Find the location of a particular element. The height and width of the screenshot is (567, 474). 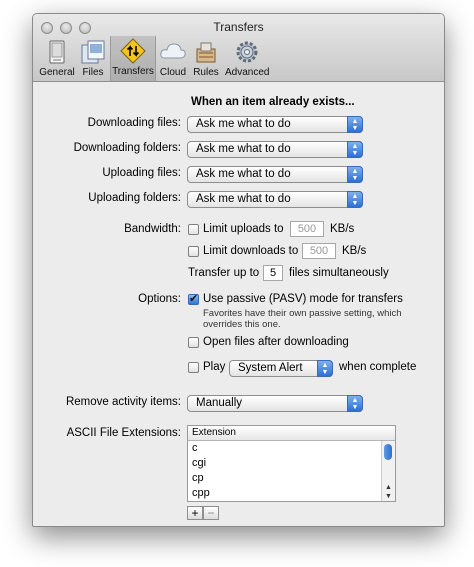

uploading-files-popup: Ask me what to do ▲ ▼ is located at coordinates (275, 174).